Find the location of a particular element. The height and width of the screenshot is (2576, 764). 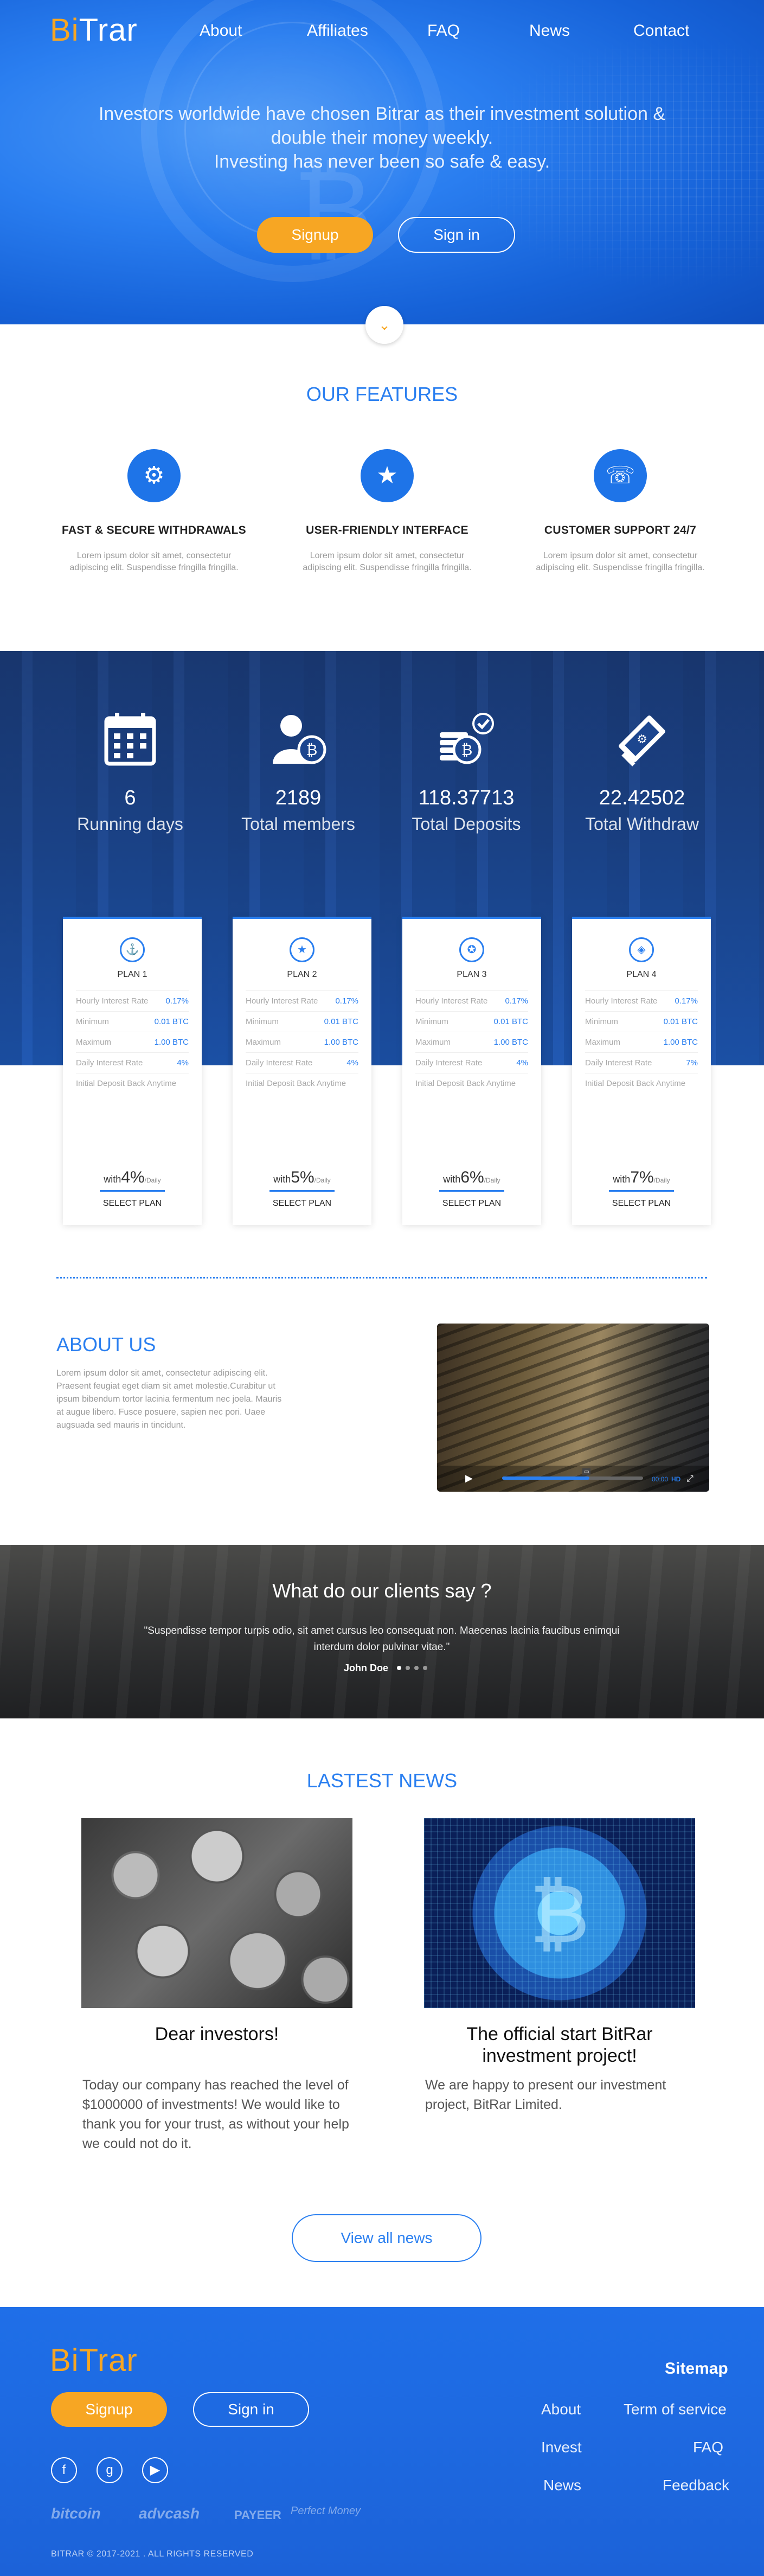

members-icon: ₿ is located at coordinates (298, 740).